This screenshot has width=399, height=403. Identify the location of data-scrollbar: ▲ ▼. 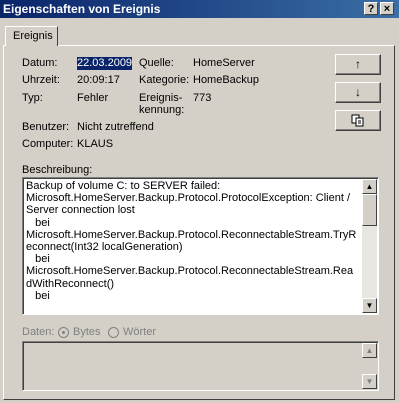
(369, 366).